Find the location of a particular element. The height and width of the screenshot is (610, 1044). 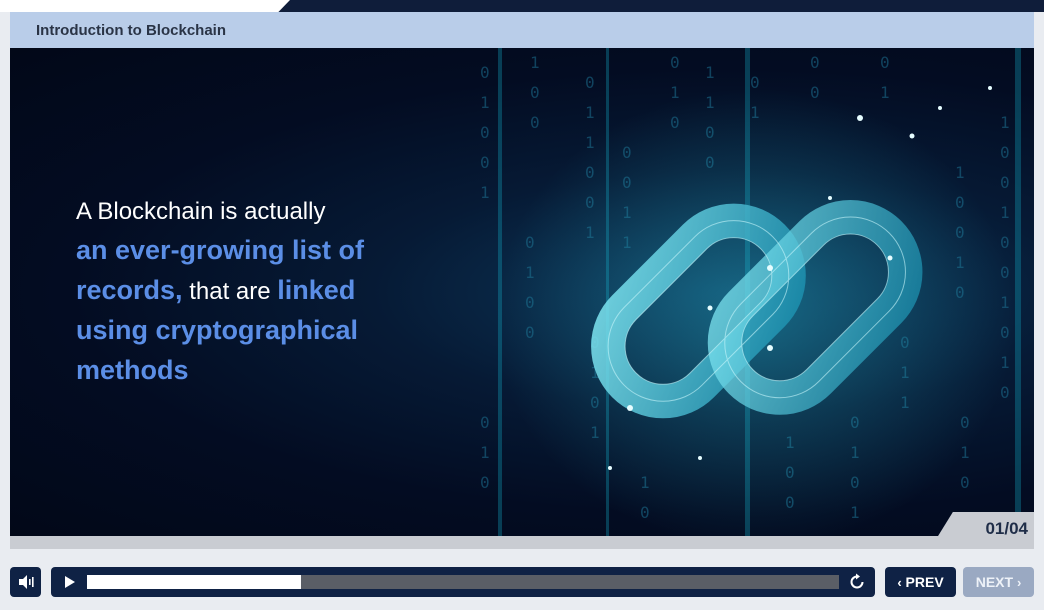

page-counter: 01/04 is located at coordinates (1006, 528).